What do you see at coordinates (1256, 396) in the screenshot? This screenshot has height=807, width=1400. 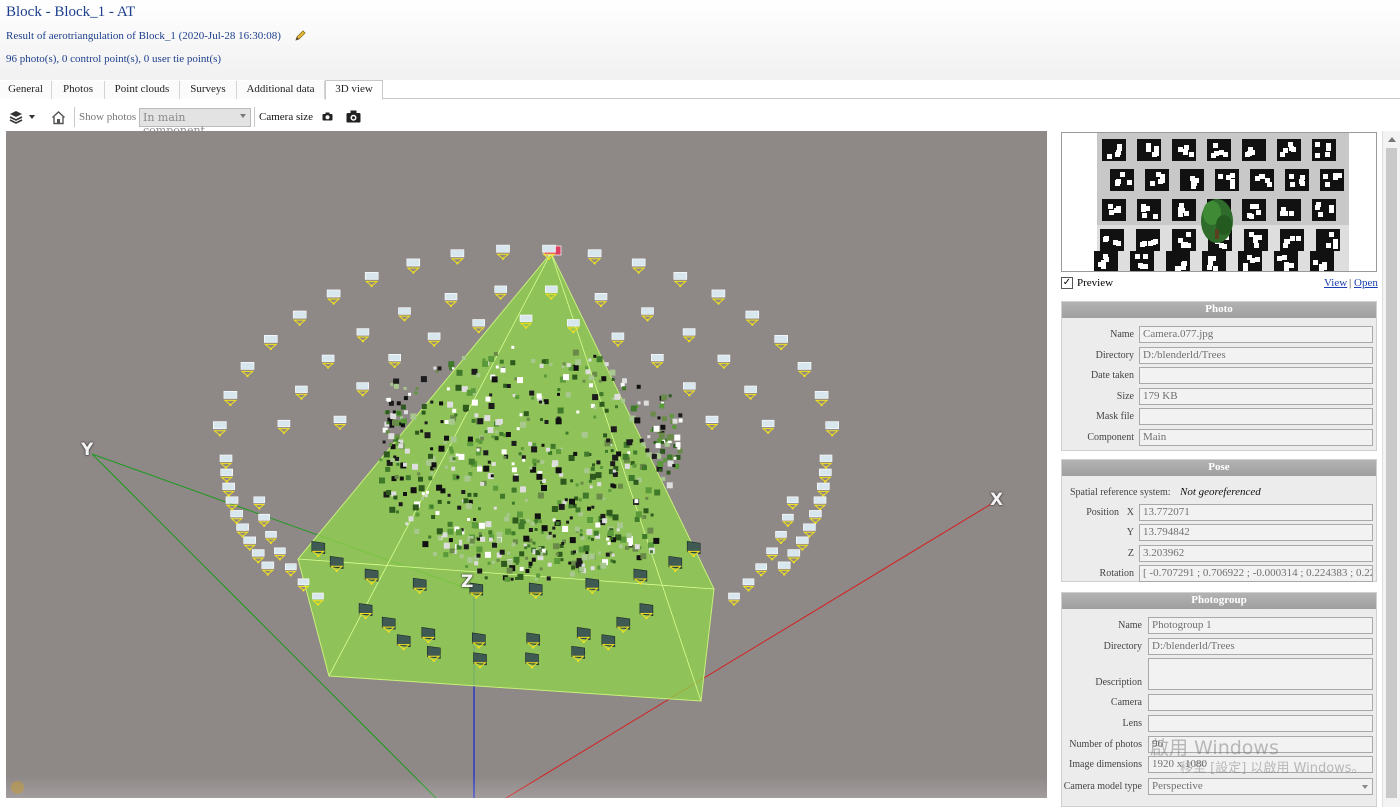 I see `size-field: 179 KB` at bounding box center [1256, 396].